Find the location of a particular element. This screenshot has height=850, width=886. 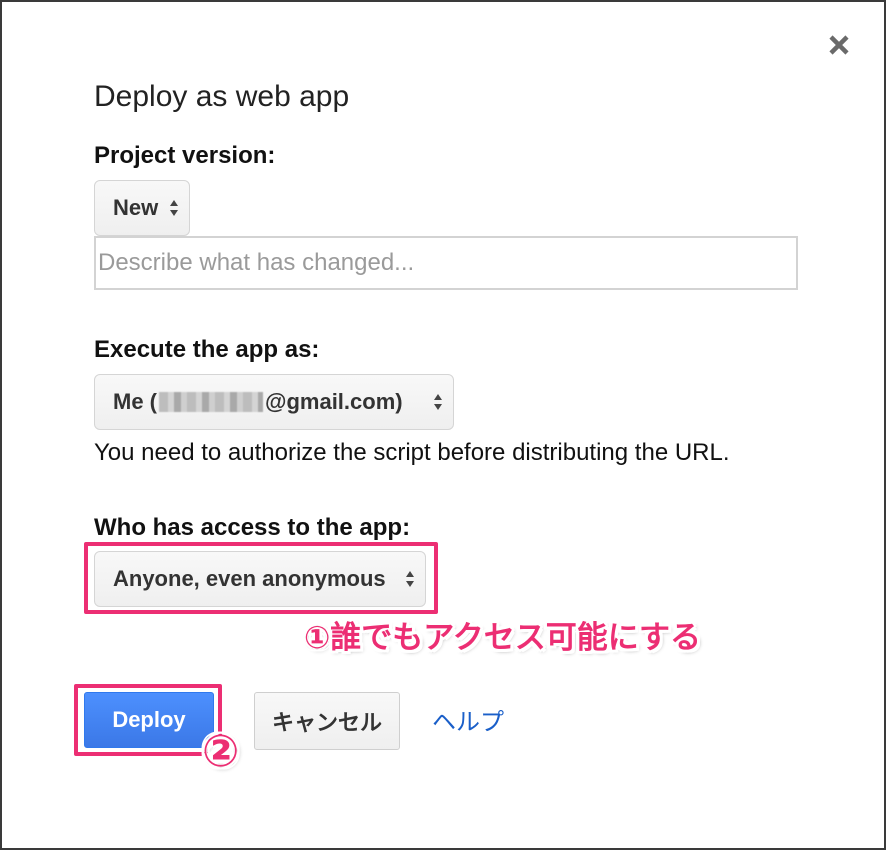

annotation-step2: ② is located at coordinates (221, 751).